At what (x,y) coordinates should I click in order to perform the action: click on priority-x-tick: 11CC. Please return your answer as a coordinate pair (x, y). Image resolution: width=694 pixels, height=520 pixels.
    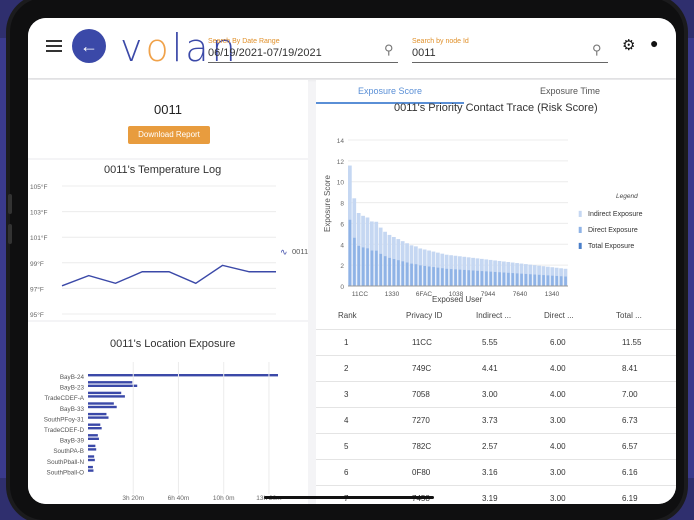
    Looking at the image, I should click on (360, 294).